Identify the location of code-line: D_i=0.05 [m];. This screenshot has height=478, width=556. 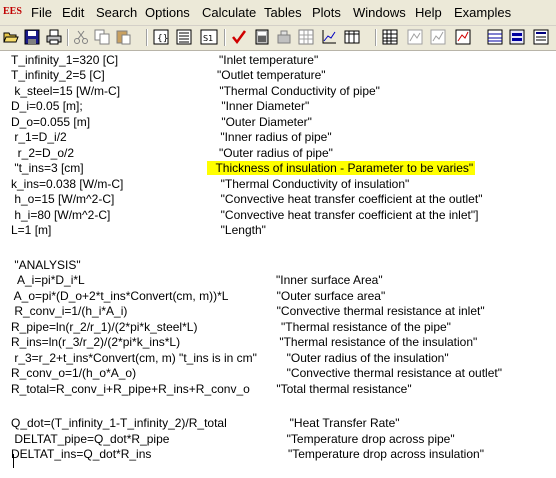
(47, 106).